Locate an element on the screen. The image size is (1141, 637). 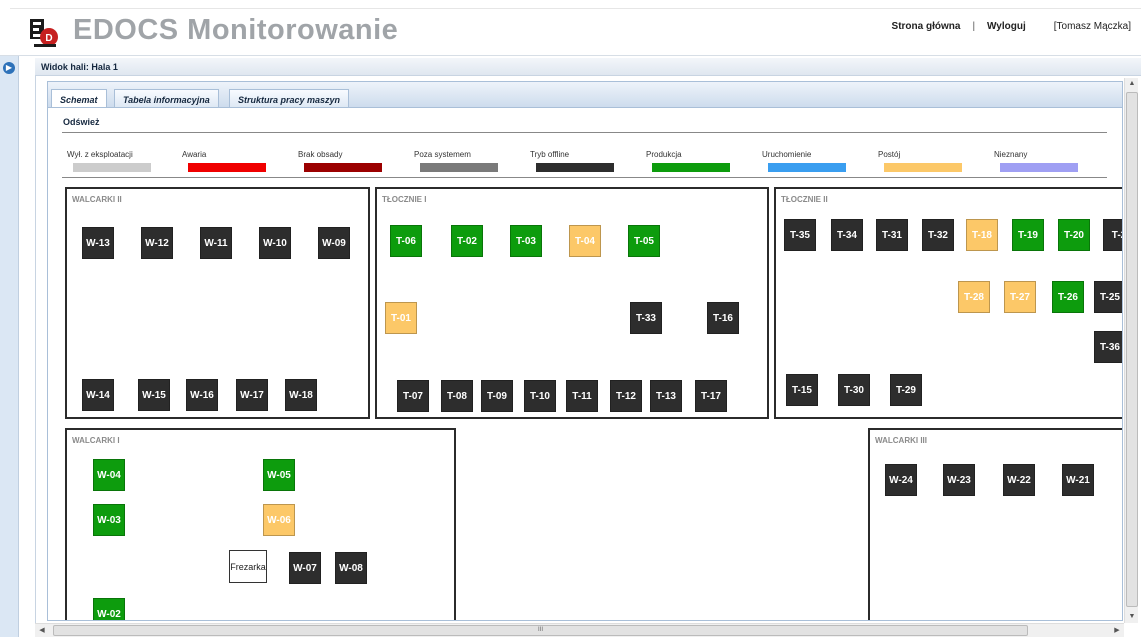
scroll-up-icon: ▲ is located at coordinates (1132, 84).